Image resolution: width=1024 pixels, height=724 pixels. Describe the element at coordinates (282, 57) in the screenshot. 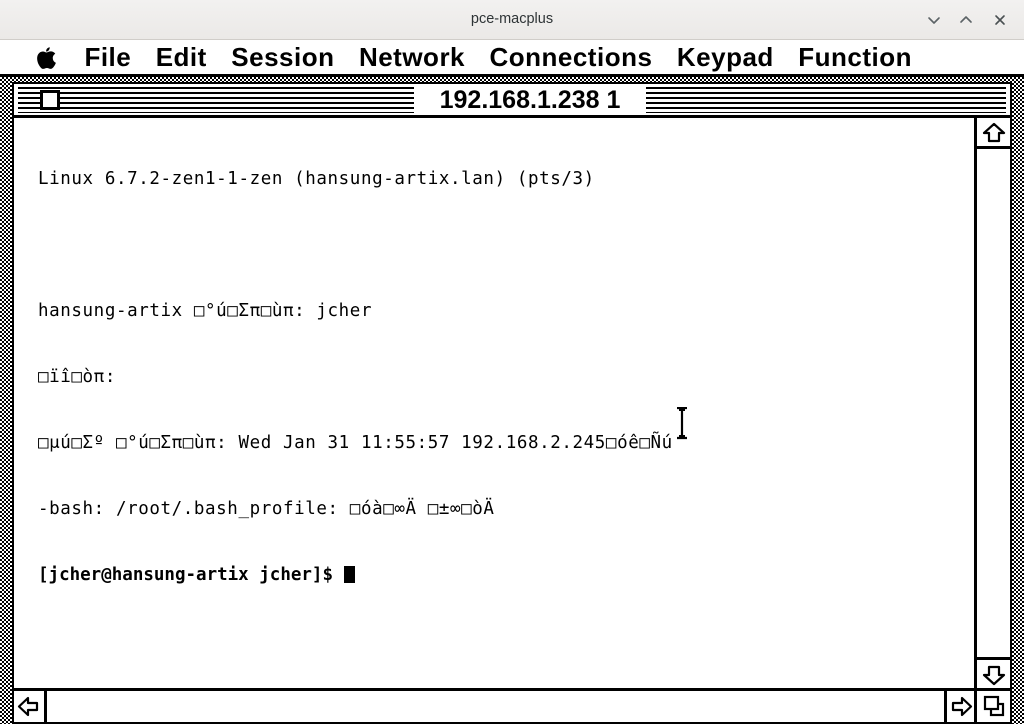

I see `menu-item-session: Session` at that location.